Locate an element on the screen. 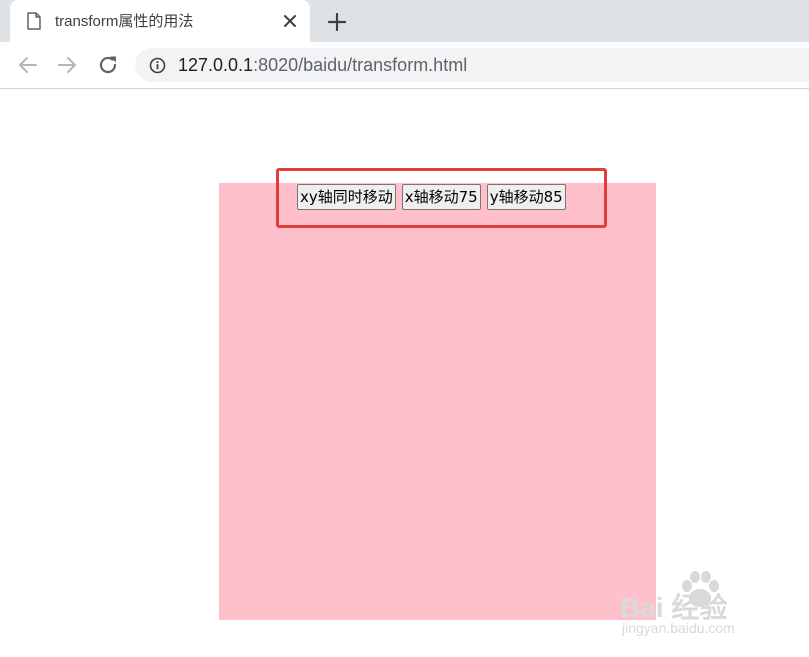 This screenshot has width=809, height=657. browser-toolbar: 127.0.0.1:8020/baidu/transform.html is located at coordinates (404, 65).